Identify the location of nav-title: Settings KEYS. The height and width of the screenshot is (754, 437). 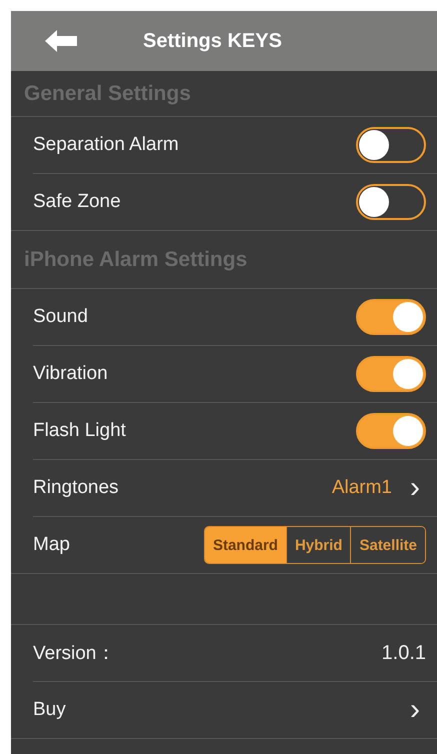
(212, 41).